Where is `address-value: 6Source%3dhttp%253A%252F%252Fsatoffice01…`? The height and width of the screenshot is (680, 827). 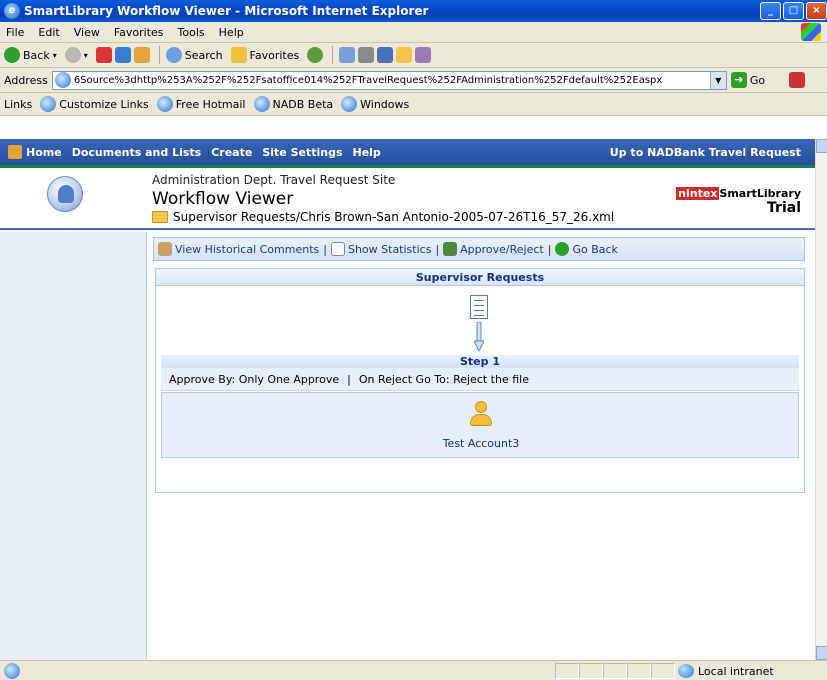
address-value: 6Source%3dhttp%253A%252F%252Fsatoffice01… is located at coordinates (368, 80).